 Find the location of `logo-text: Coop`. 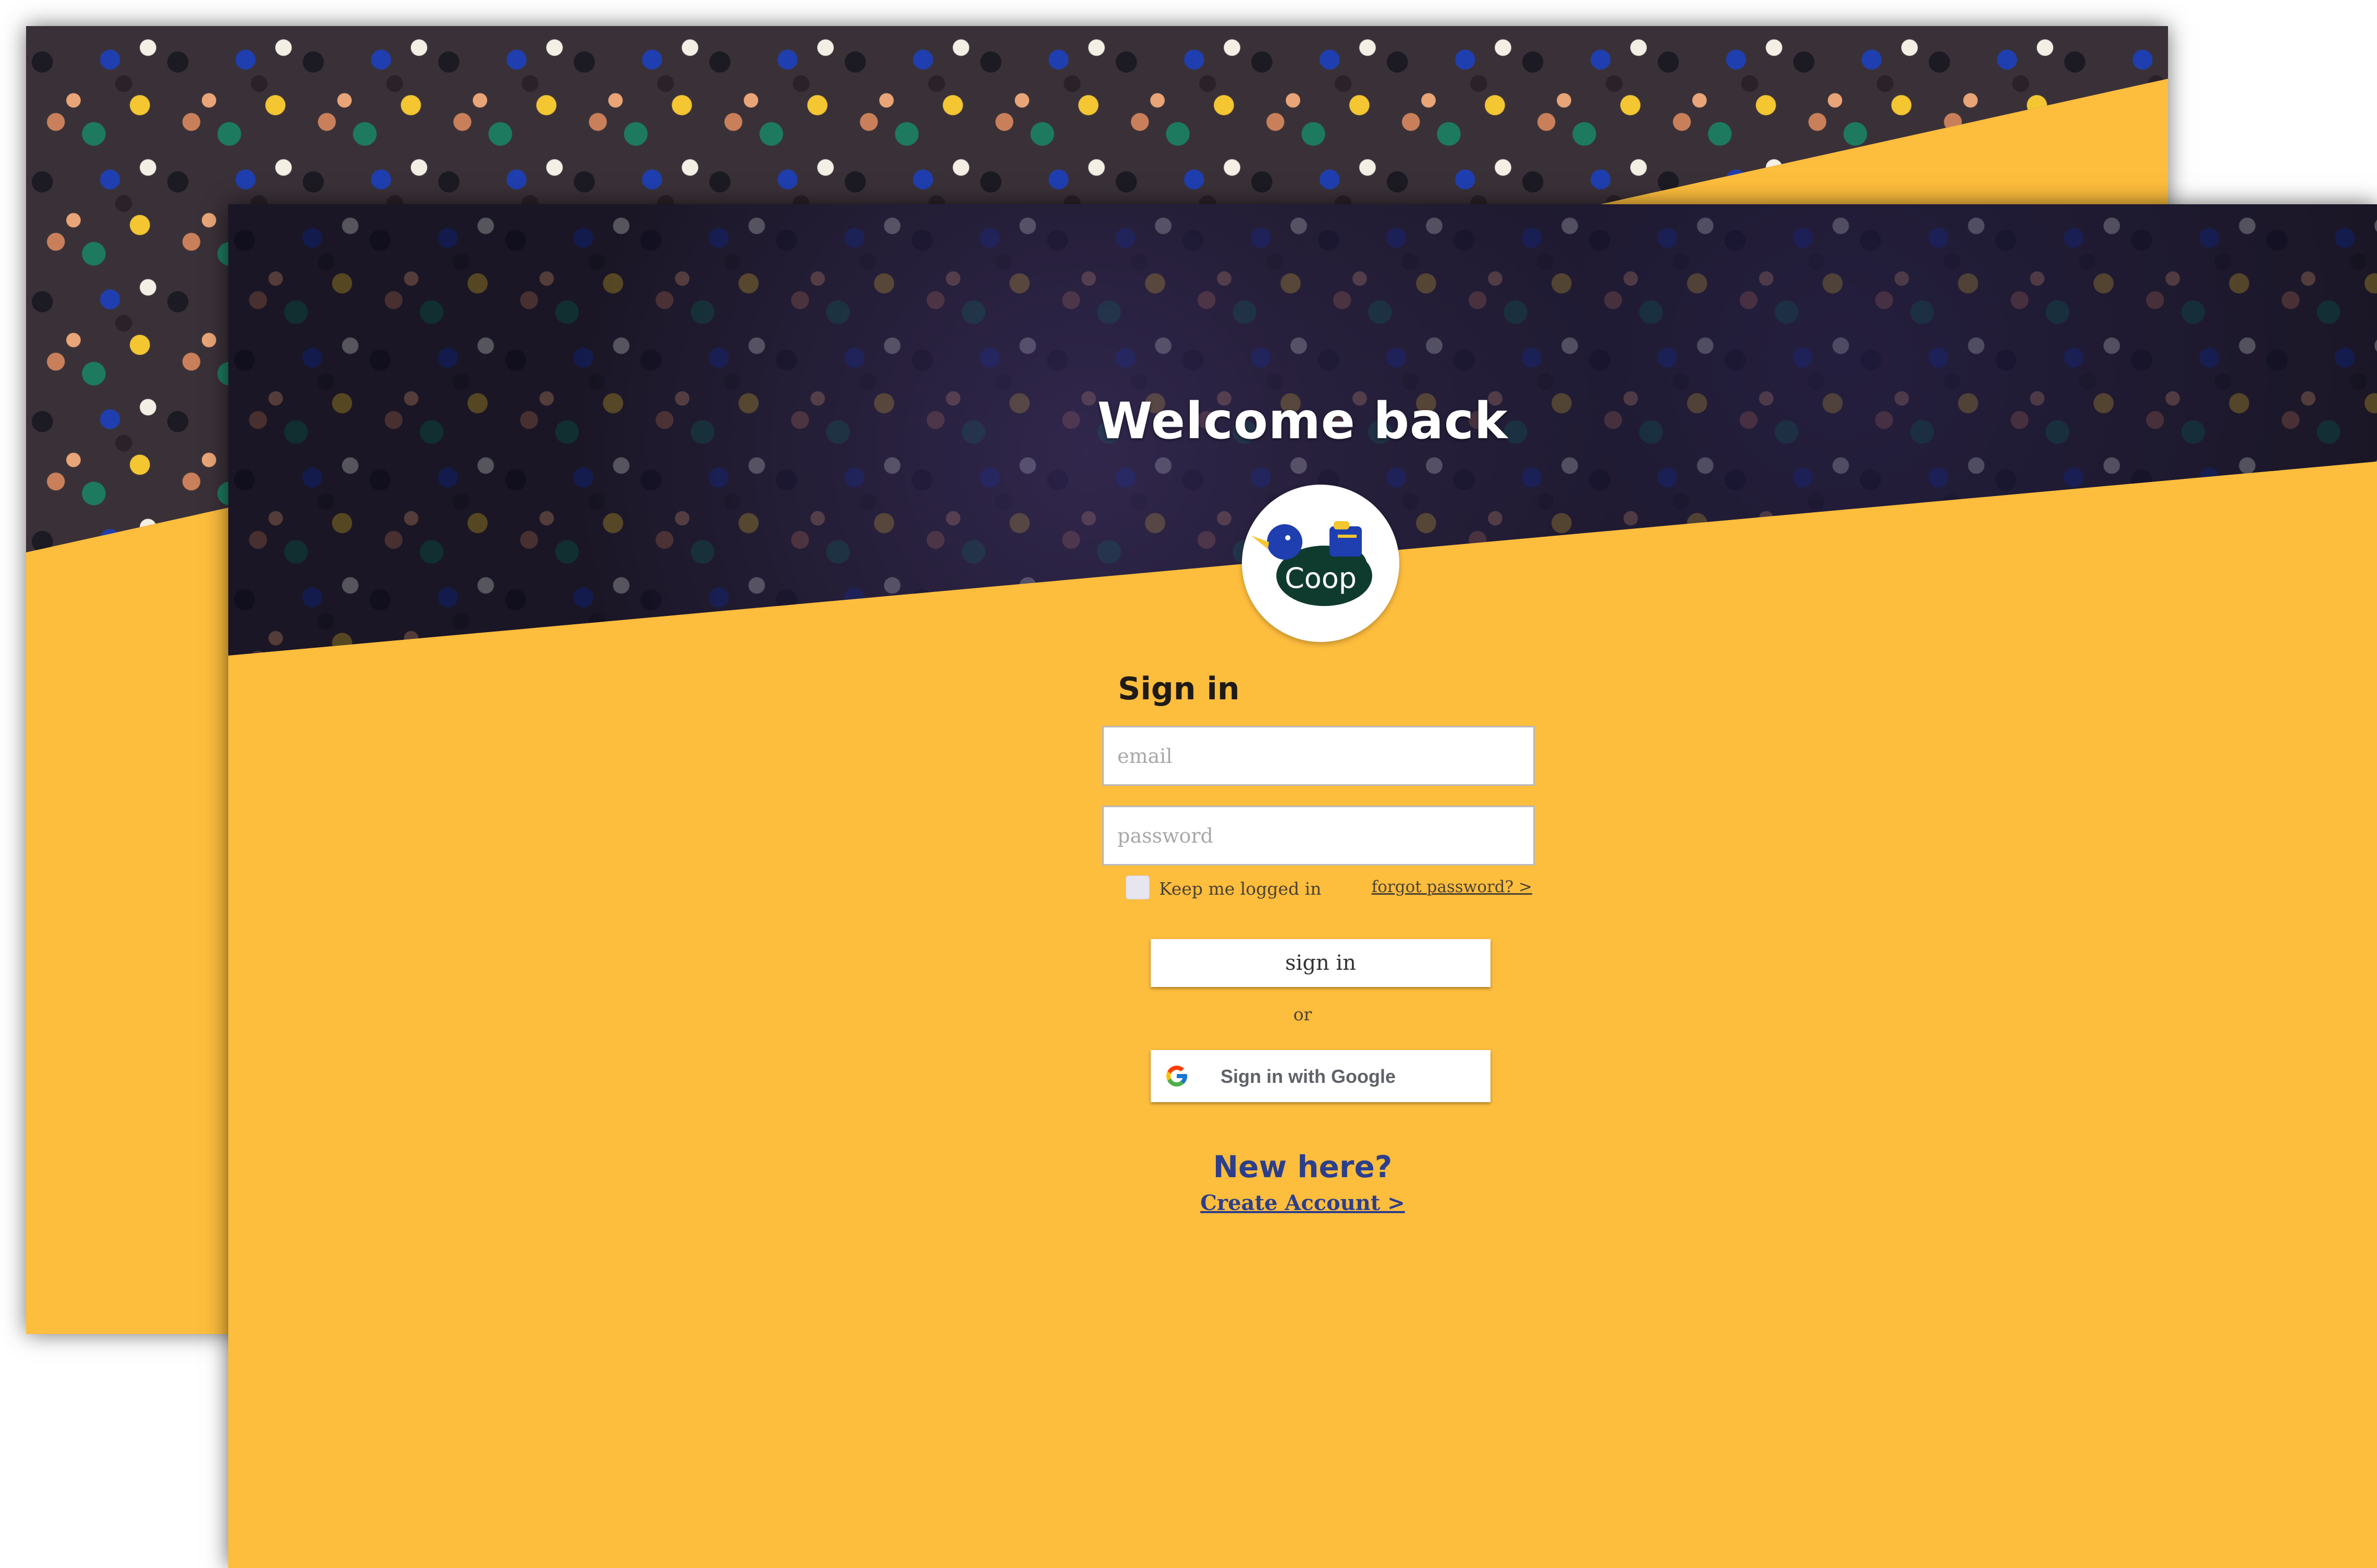

logo-text: Coop is located at coordinates (1320, 578).